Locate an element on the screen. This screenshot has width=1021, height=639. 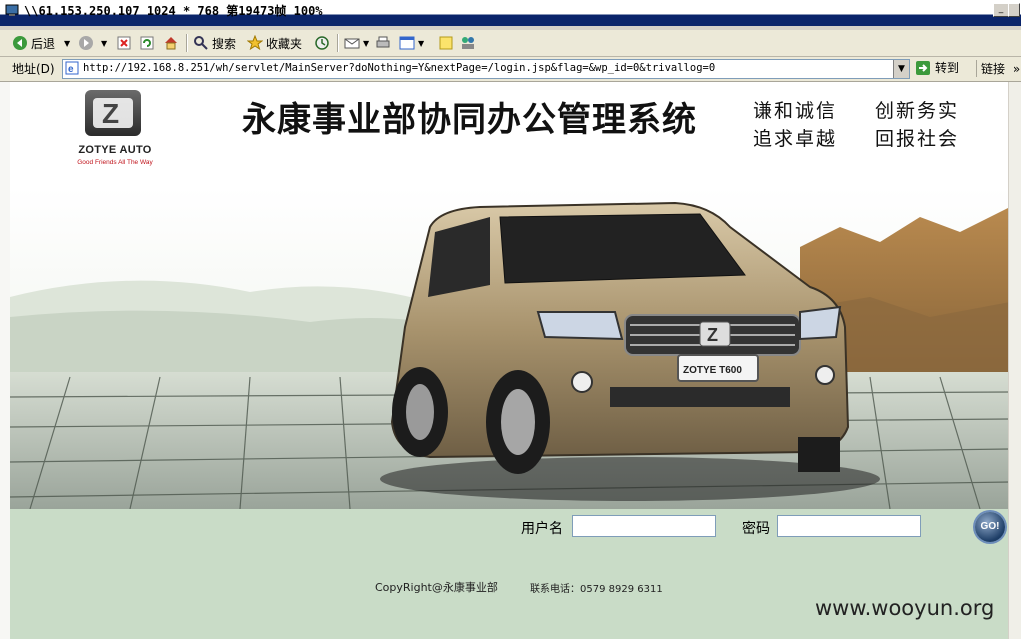
window-button-partial is located at coordinates (1014, 10).